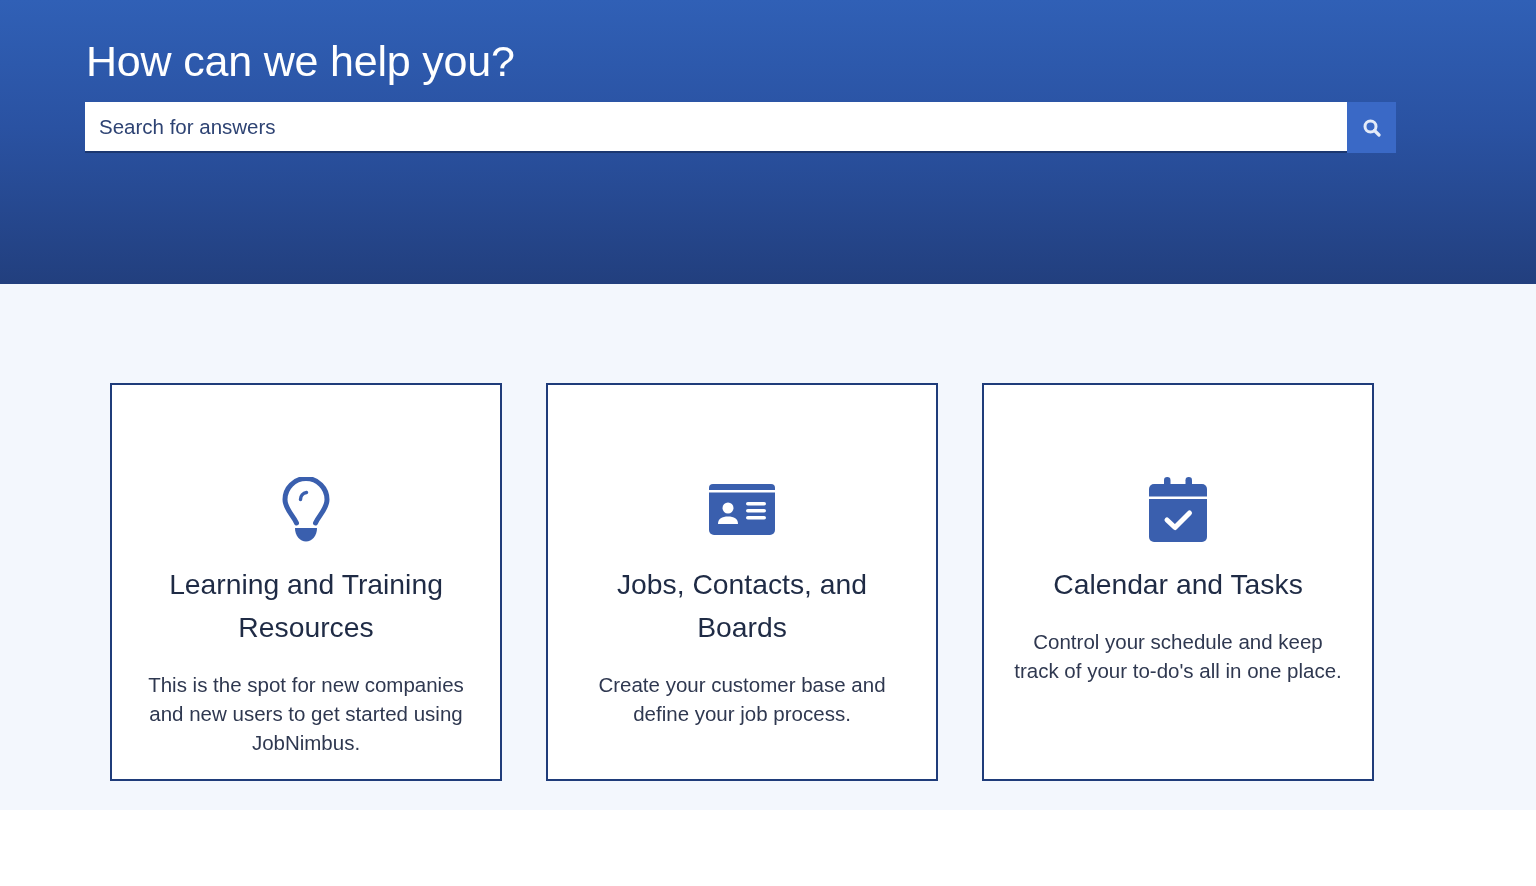 The height and width of the screenshot is (886, 1536). What do you see at coordinates (742, 606) in the screenshot?
I see `card-title: Jobs, Contacts, and Boards` at bounding box center [742, 606].